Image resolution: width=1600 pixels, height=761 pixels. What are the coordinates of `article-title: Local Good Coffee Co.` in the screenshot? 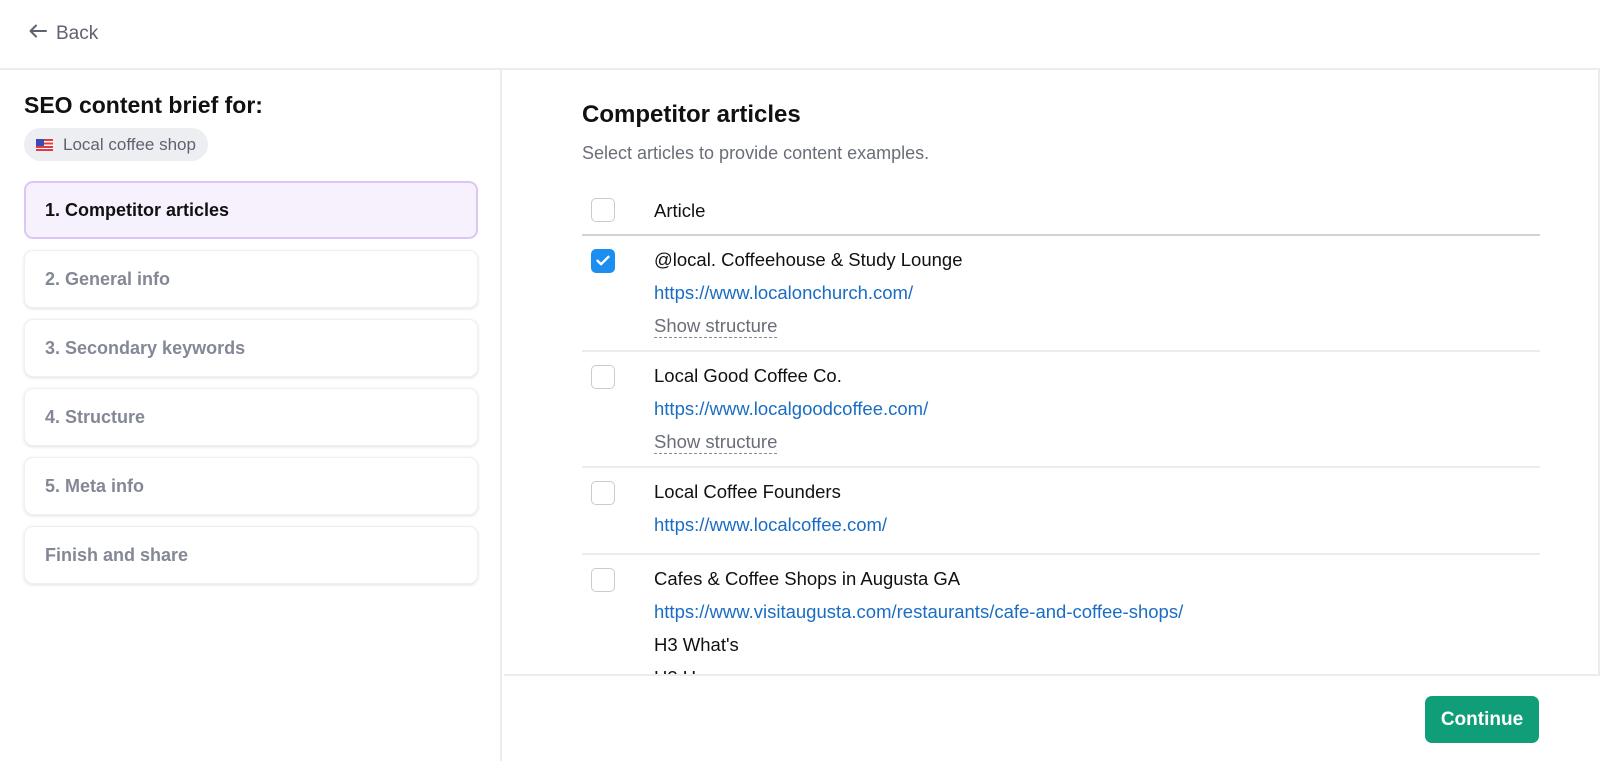 It's located at (748, 375).